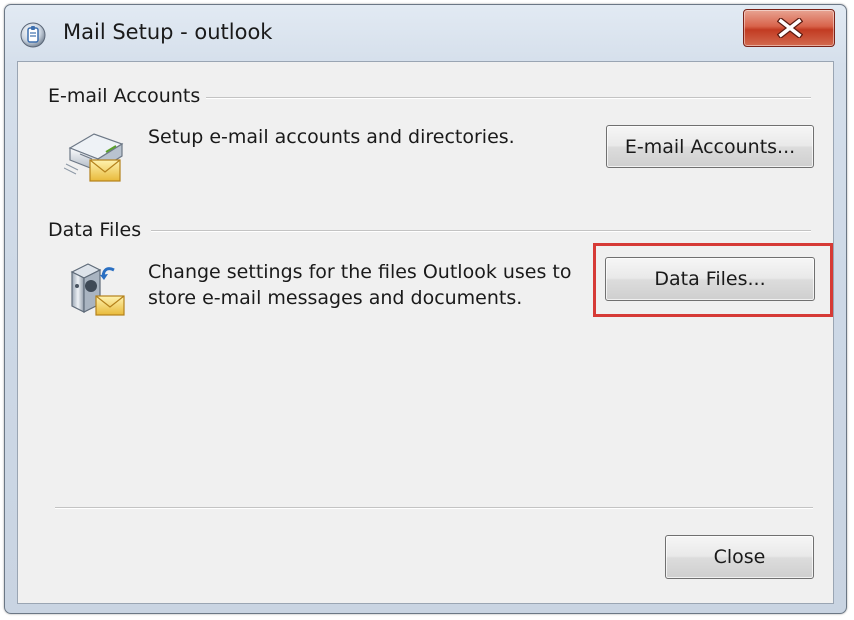 This screenshot has width=854, height=620. Describe the element at coordinates (331, 137) in the screenshot. I see `email-accounts-description: Setup e-mail accounts and directories.` at that location.